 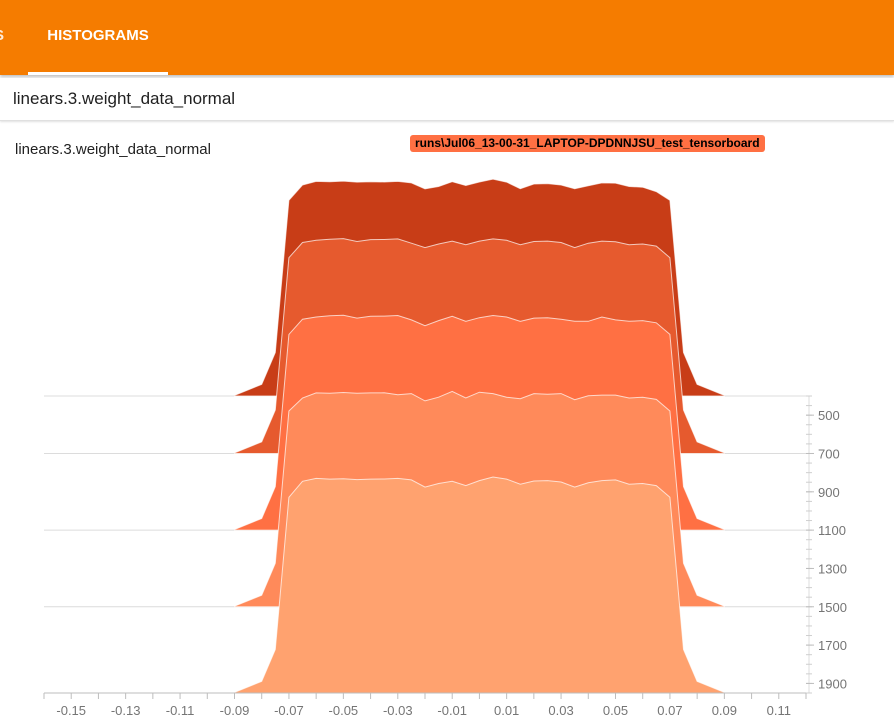 What do you see at coordinates (829, 453) in the screenshot?
I see `step-tick-label: 700` at bounding box center [829, 453].